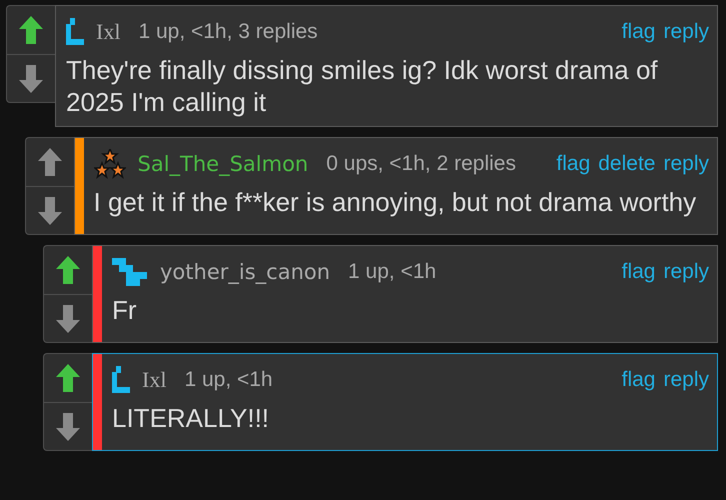 The width and height of the screenshot is (726, 500). I want to click on comment-meta: 0 ups, <1h, 2 replies, so click(421, 164).